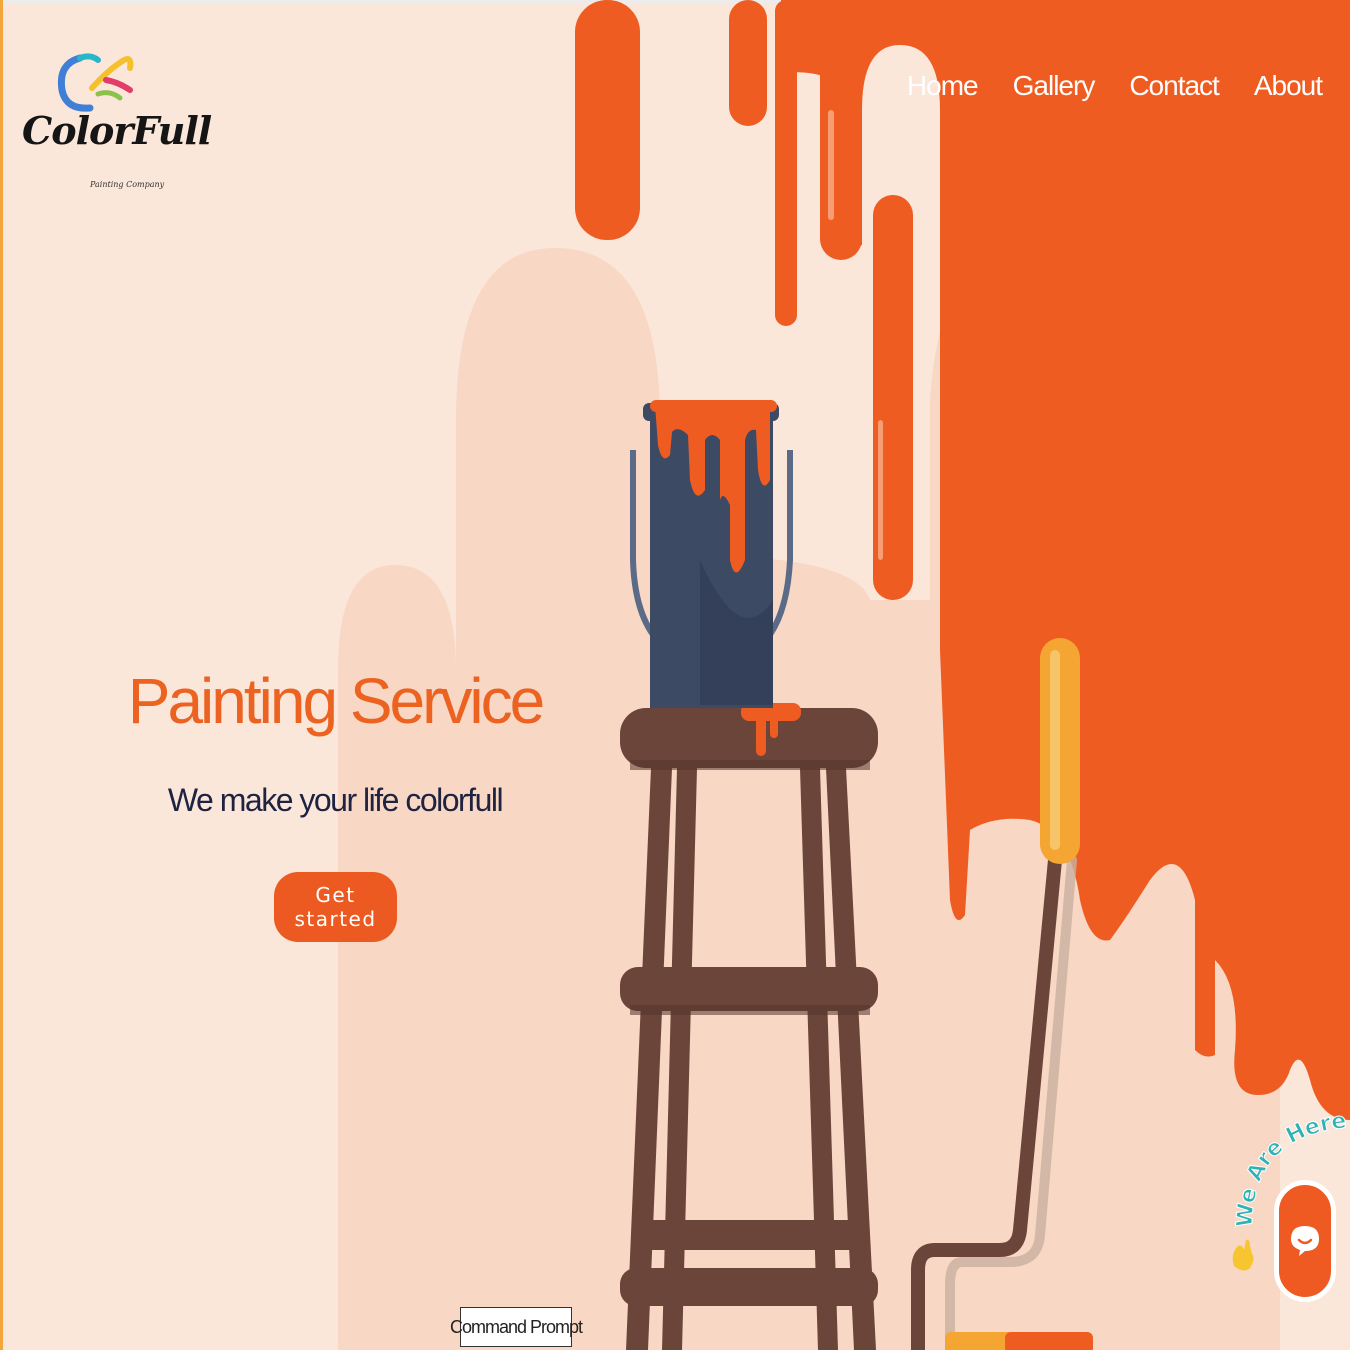  I want to click on logo-tagline: Painting Company, so click(127, 184).